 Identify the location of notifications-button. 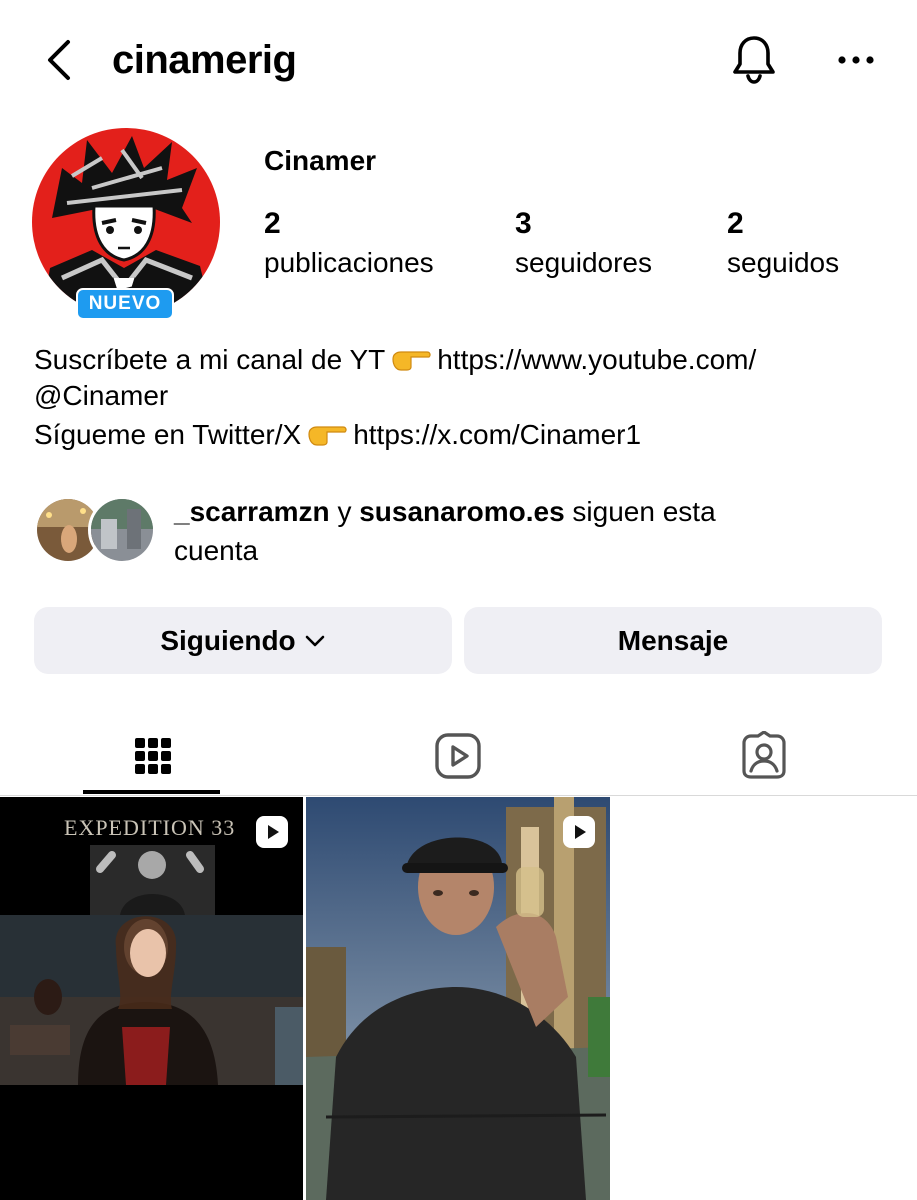
(754, 59).